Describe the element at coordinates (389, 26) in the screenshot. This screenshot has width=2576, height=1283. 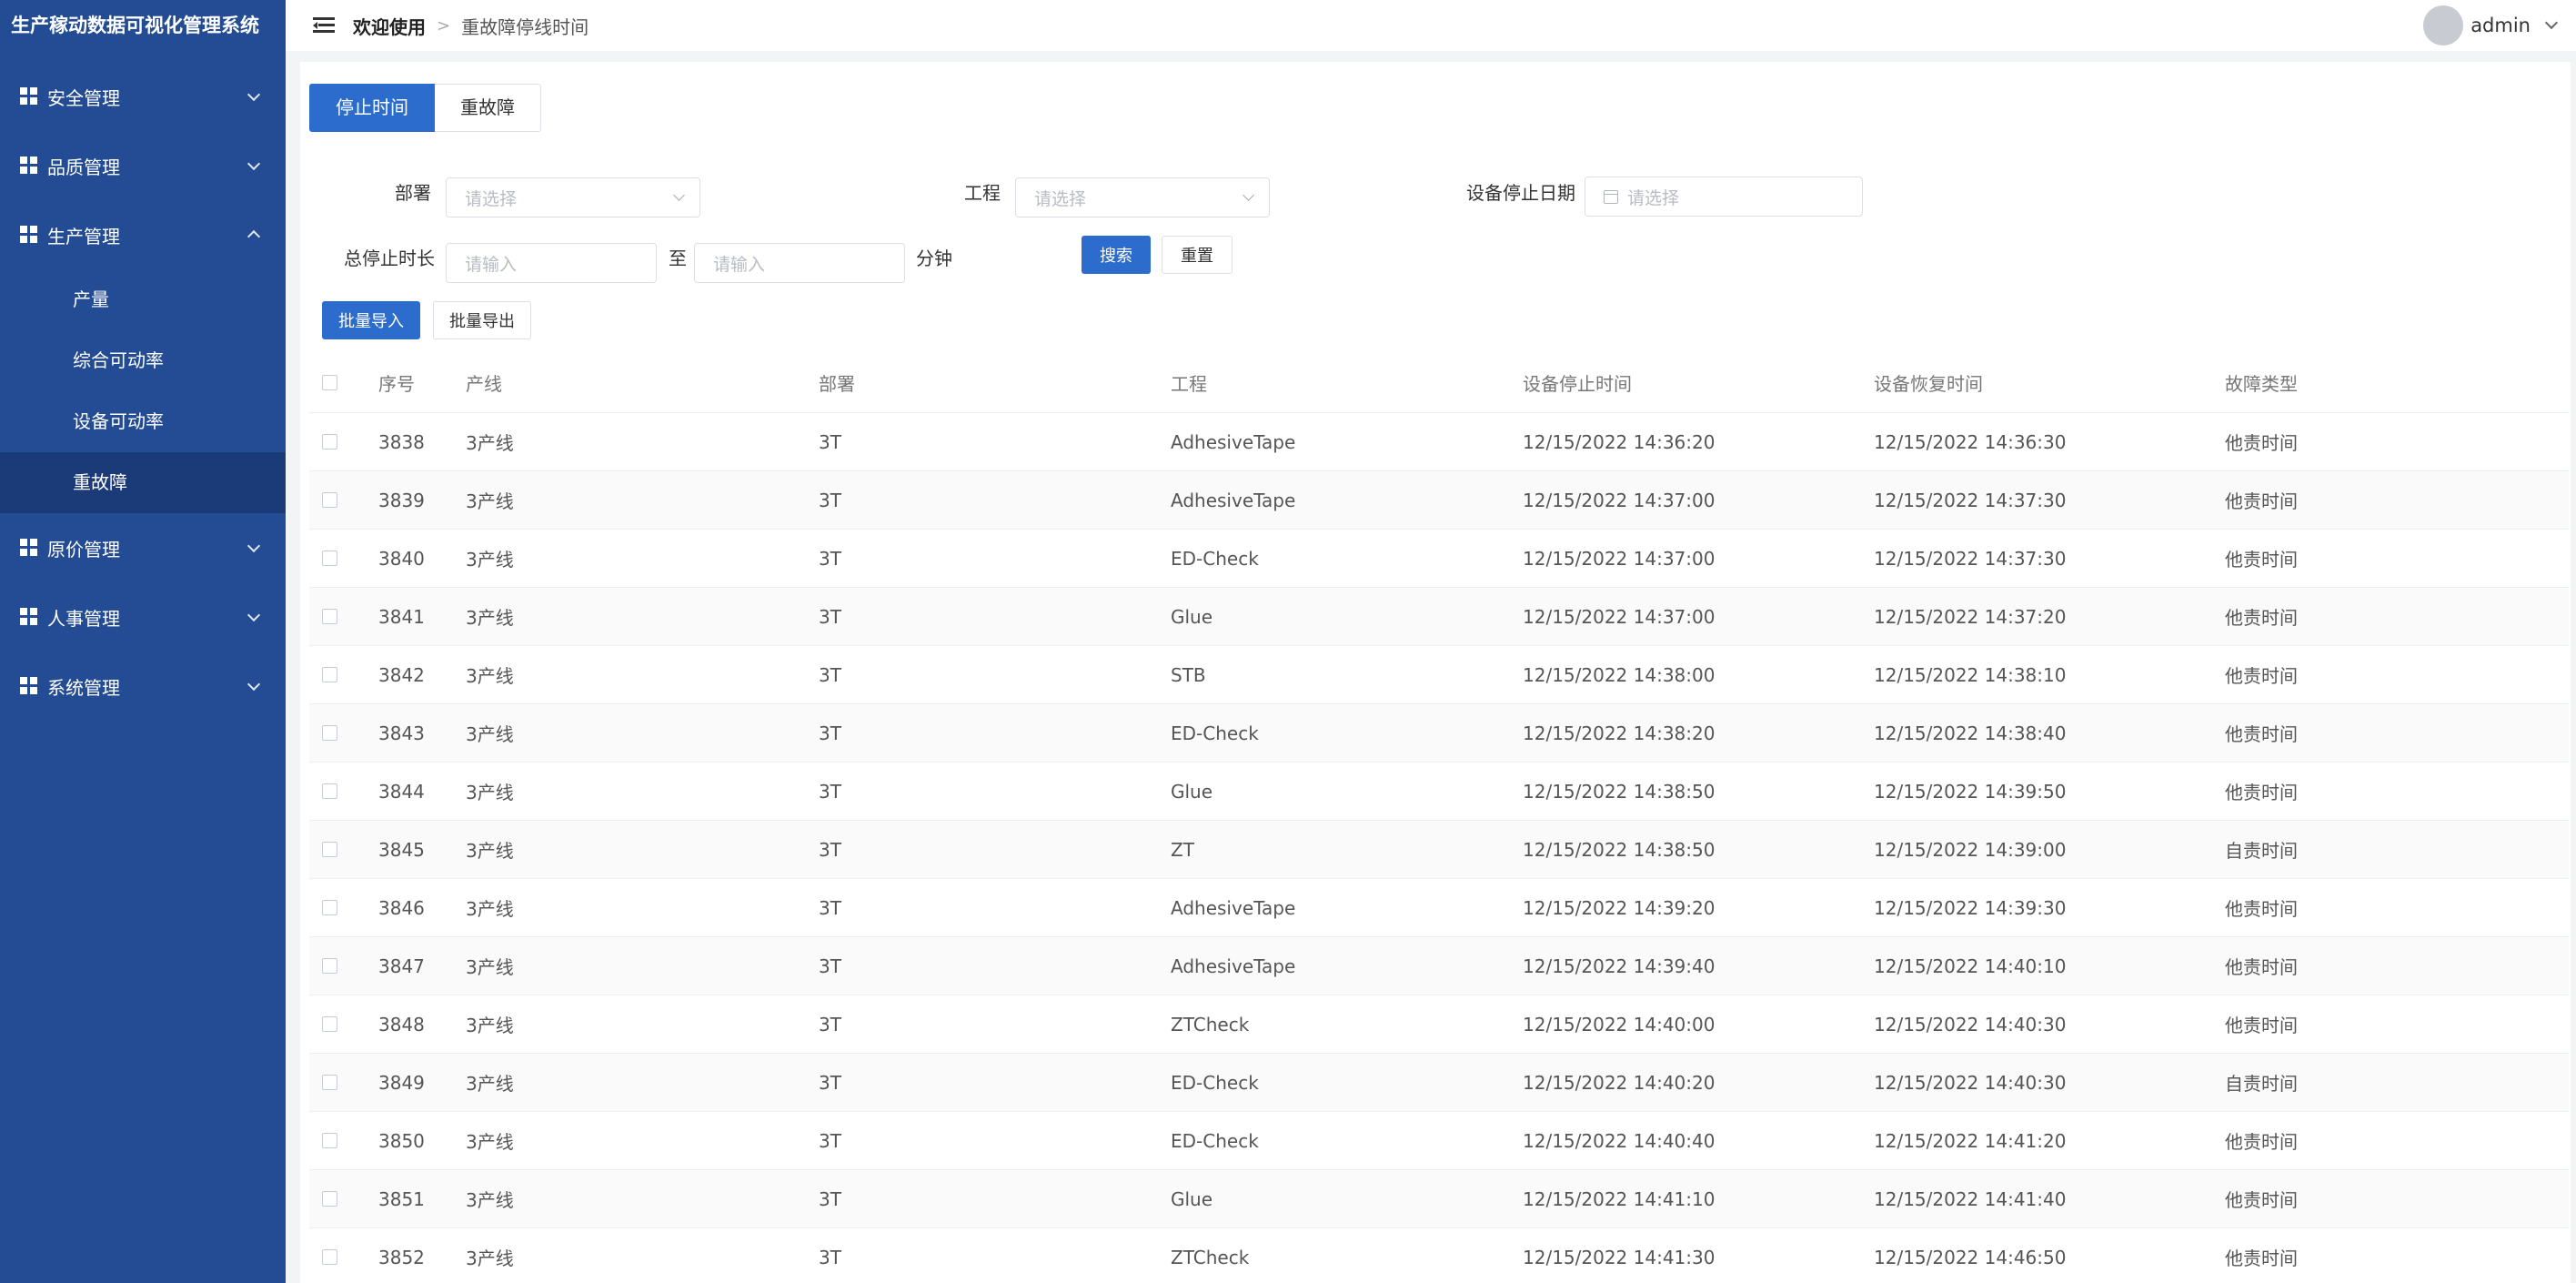
I see `breadcrumb-home: 欢迎使用` at that location.